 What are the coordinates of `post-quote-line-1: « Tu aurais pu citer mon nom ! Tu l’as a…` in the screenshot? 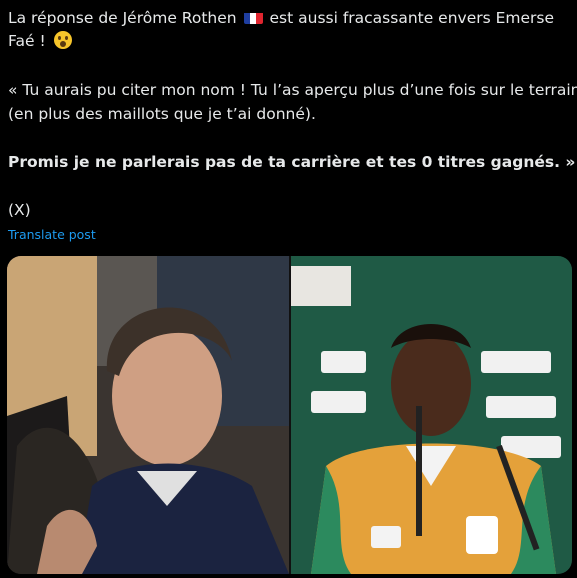 It's located at (292, 90).